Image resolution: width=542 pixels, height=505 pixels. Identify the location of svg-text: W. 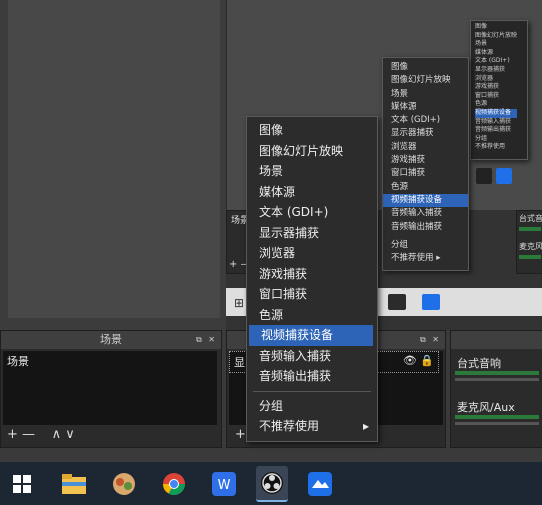
(224, 485).